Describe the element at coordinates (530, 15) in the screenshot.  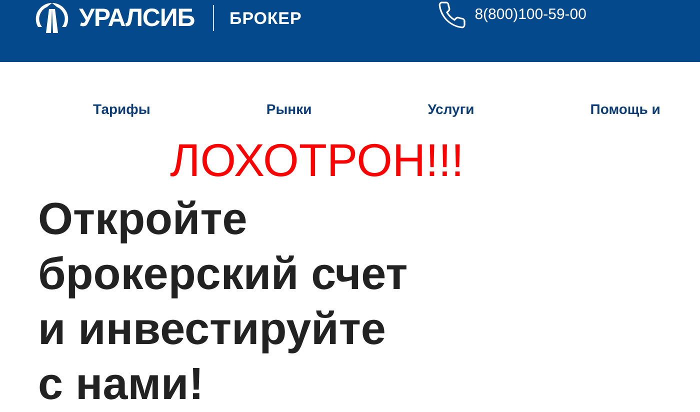
I see `phone-link: 8(800)100-59-00` at that location.